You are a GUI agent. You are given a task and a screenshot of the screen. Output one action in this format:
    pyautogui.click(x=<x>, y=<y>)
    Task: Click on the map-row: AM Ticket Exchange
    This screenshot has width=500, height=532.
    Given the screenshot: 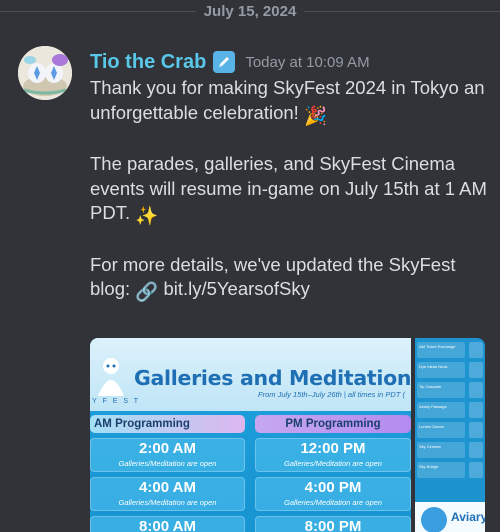 What is the action you would take?
    pyautogui.click(x=441, y=350)
    